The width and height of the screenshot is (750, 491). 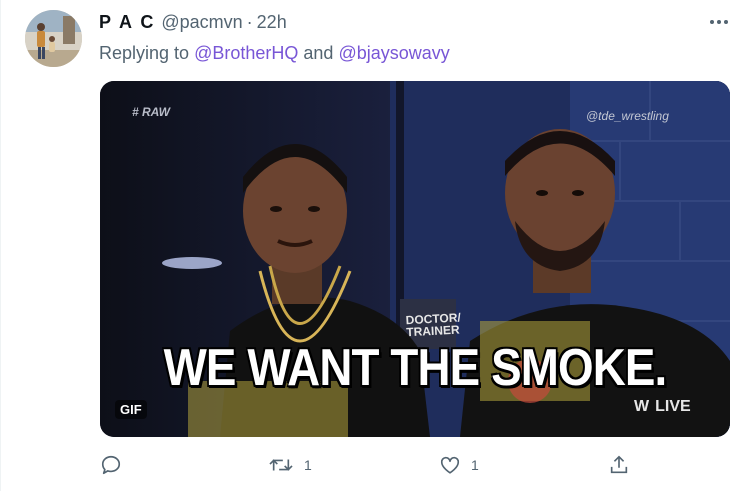 What do you see at coordinates (144, 53) in the screenshot?
I see `replying-prefix: Replying to` at bounding box center [144, 53].